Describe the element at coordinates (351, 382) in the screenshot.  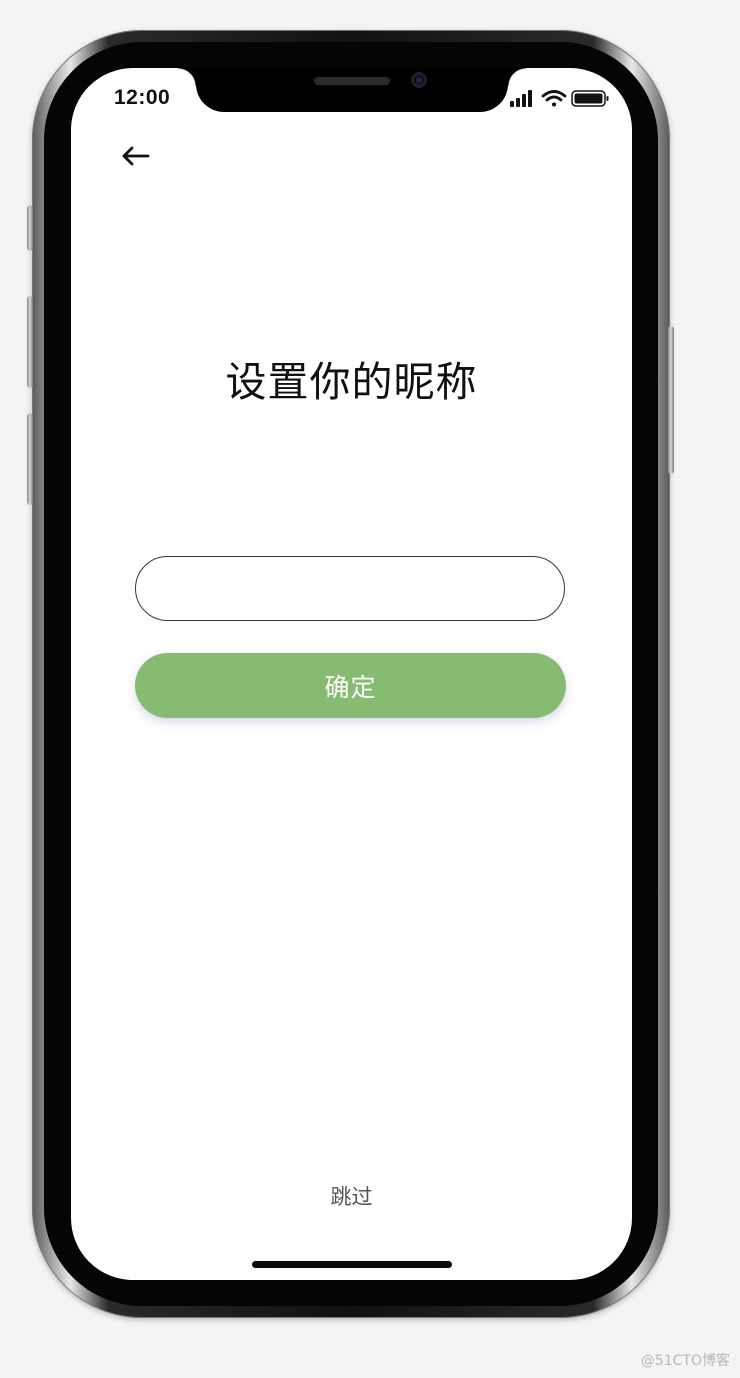
I see `page-title: 设置你的昵称` at that location.